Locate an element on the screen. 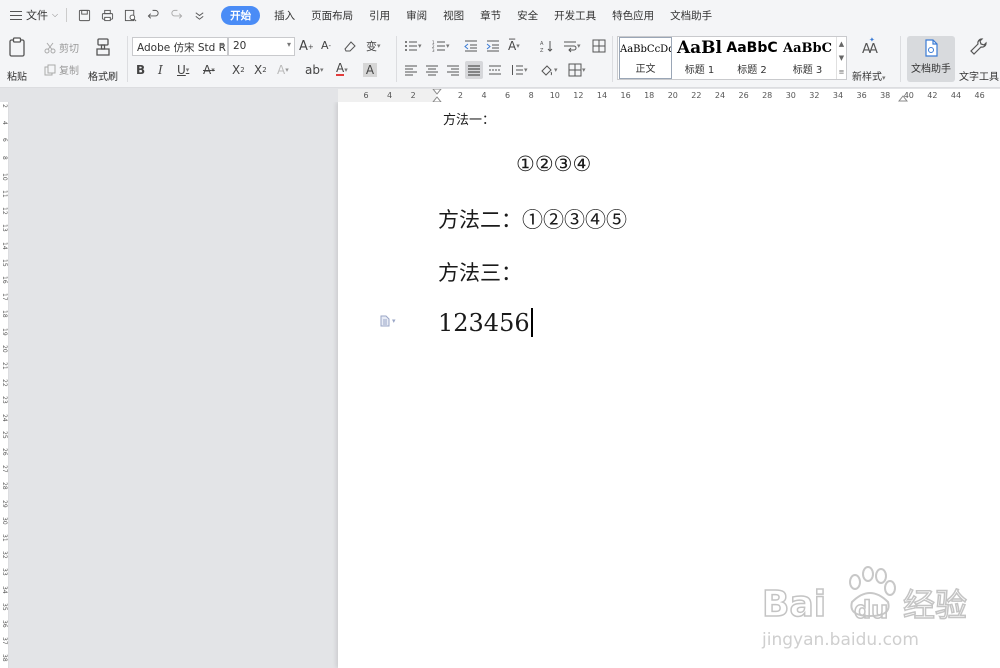 The width and height of the screenshot is (1000, 668). decrease-indent-icon is located at coordinates (471, 46).